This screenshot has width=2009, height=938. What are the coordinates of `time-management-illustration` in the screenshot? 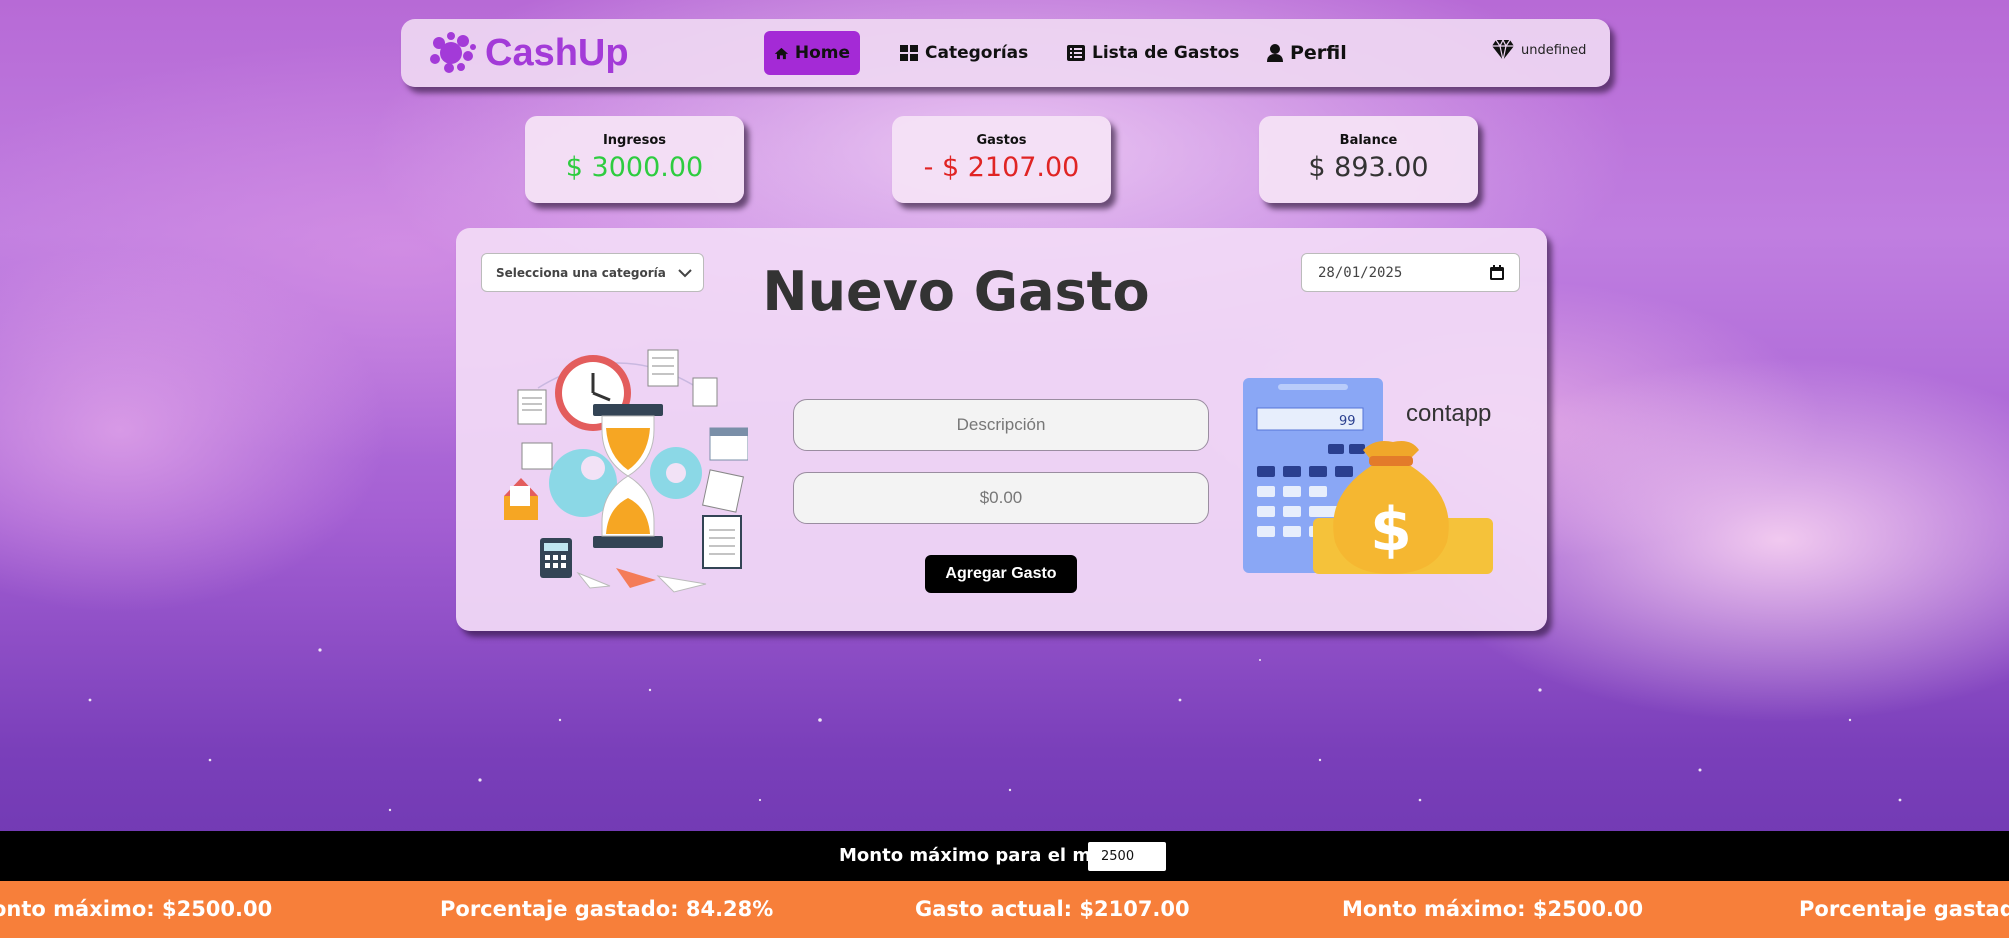 It's located at (626, 471).